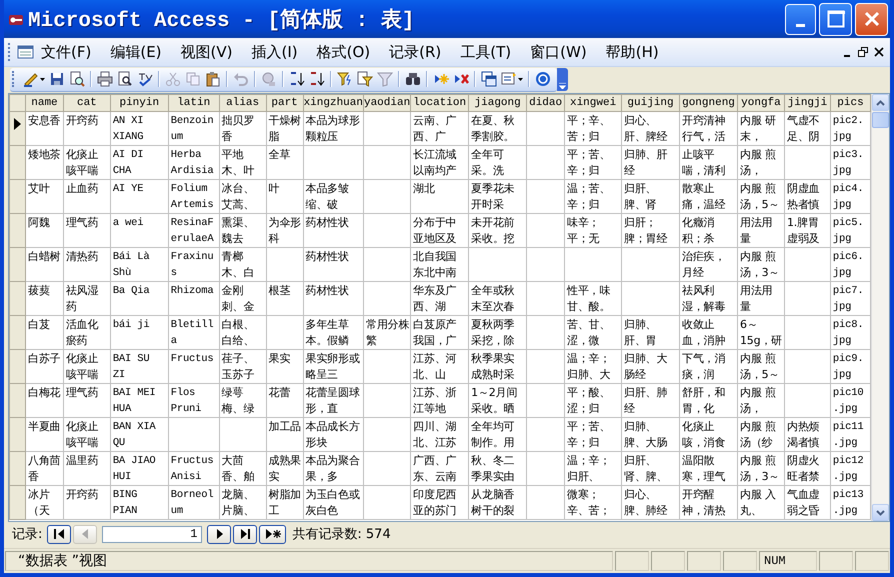 The image size is (894, 577). Describe the element at coordinates (194, 103) in the screenshot. I see `column-header: latin` at that location.